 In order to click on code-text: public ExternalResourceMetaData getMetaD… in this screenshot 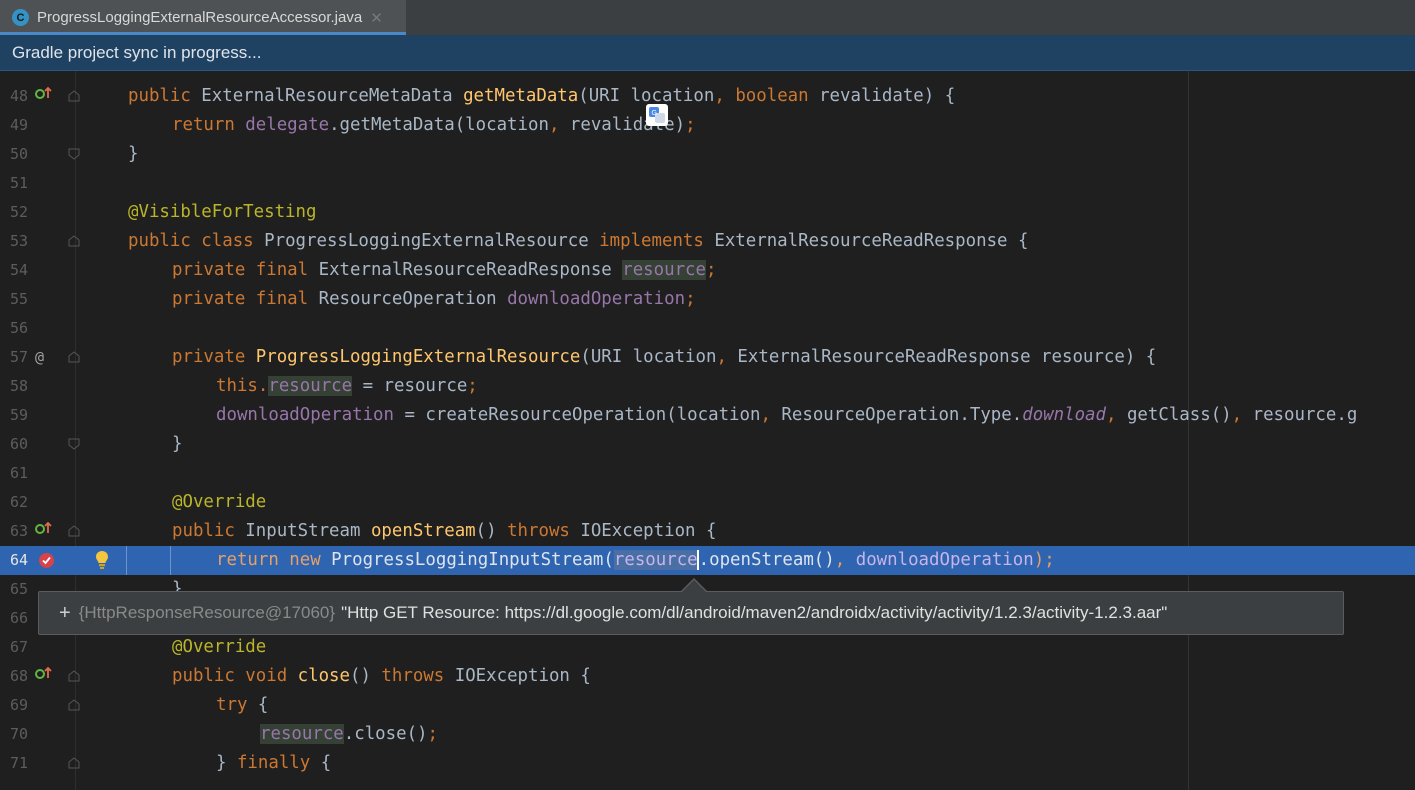, I will do `click(541, 96)`.